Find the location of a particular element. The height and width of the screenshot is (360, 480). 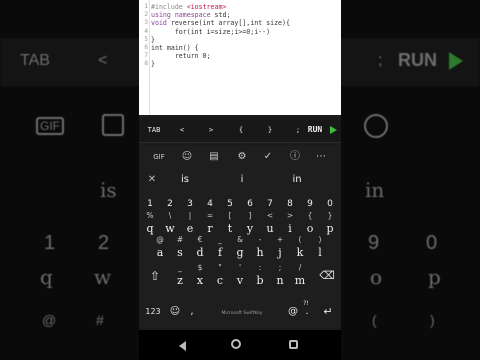

letter-row-3: ⇧ _ z $ x " c ' v :b ; n / m ⌫ is located at coordinates (240, 276).